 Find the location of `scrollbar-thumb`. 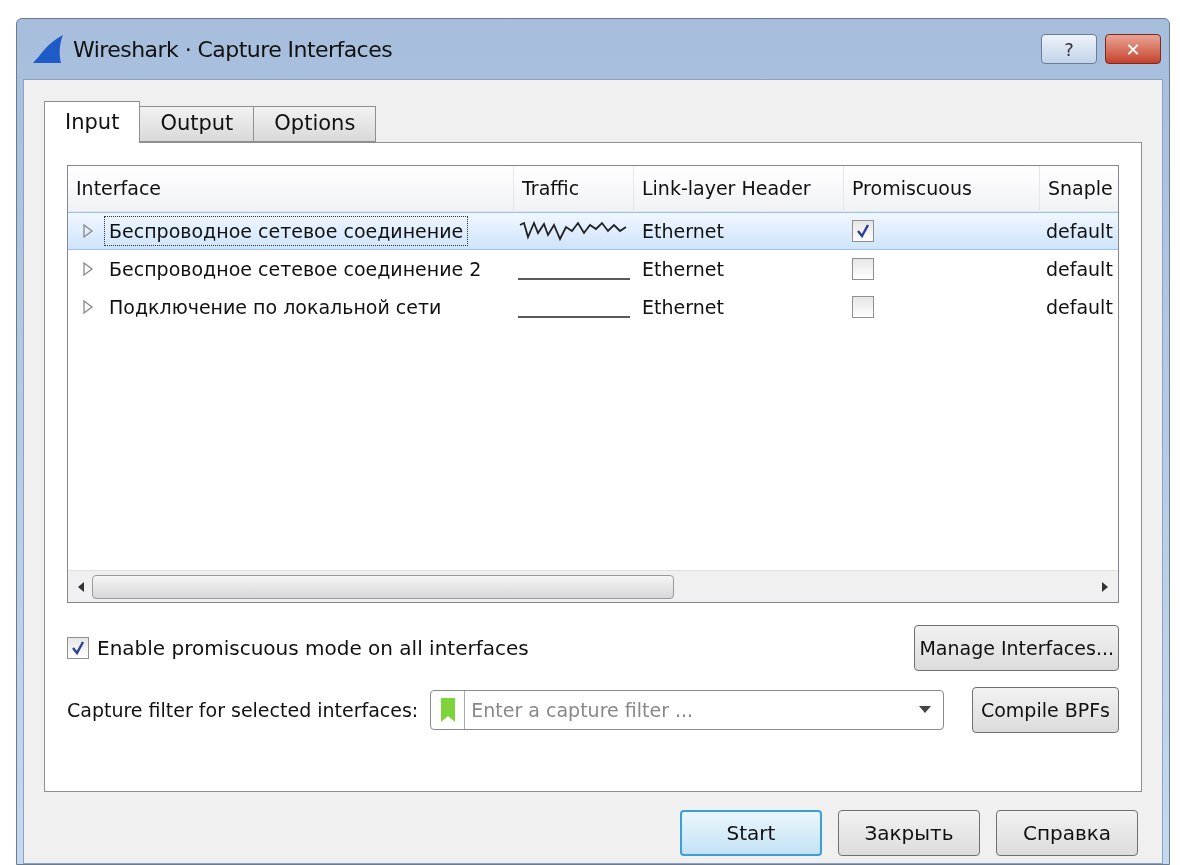

scrollbar-thumb is located at coordinates (383, 586).